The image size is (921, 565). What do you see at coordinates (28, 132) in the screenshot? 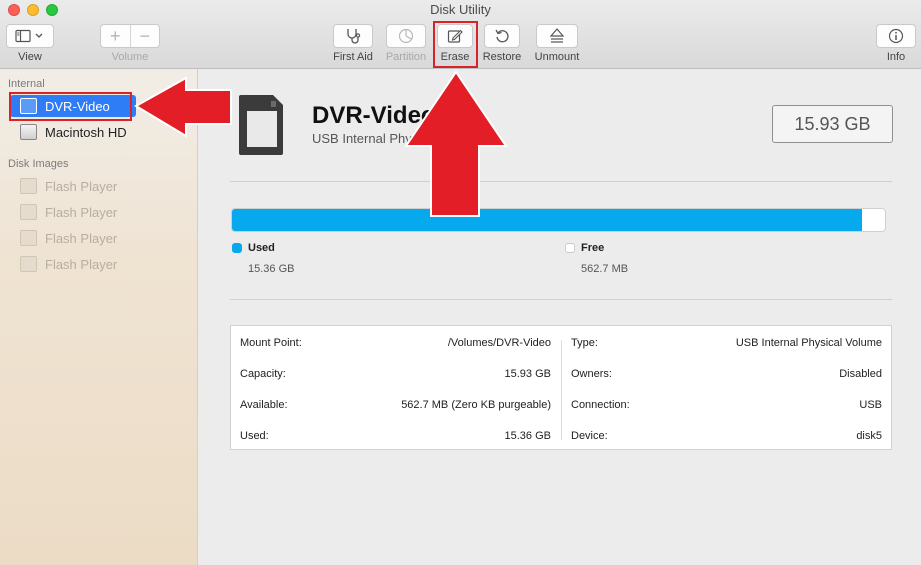
I see `disk-drive-icon` at bounding box center [28, 132].